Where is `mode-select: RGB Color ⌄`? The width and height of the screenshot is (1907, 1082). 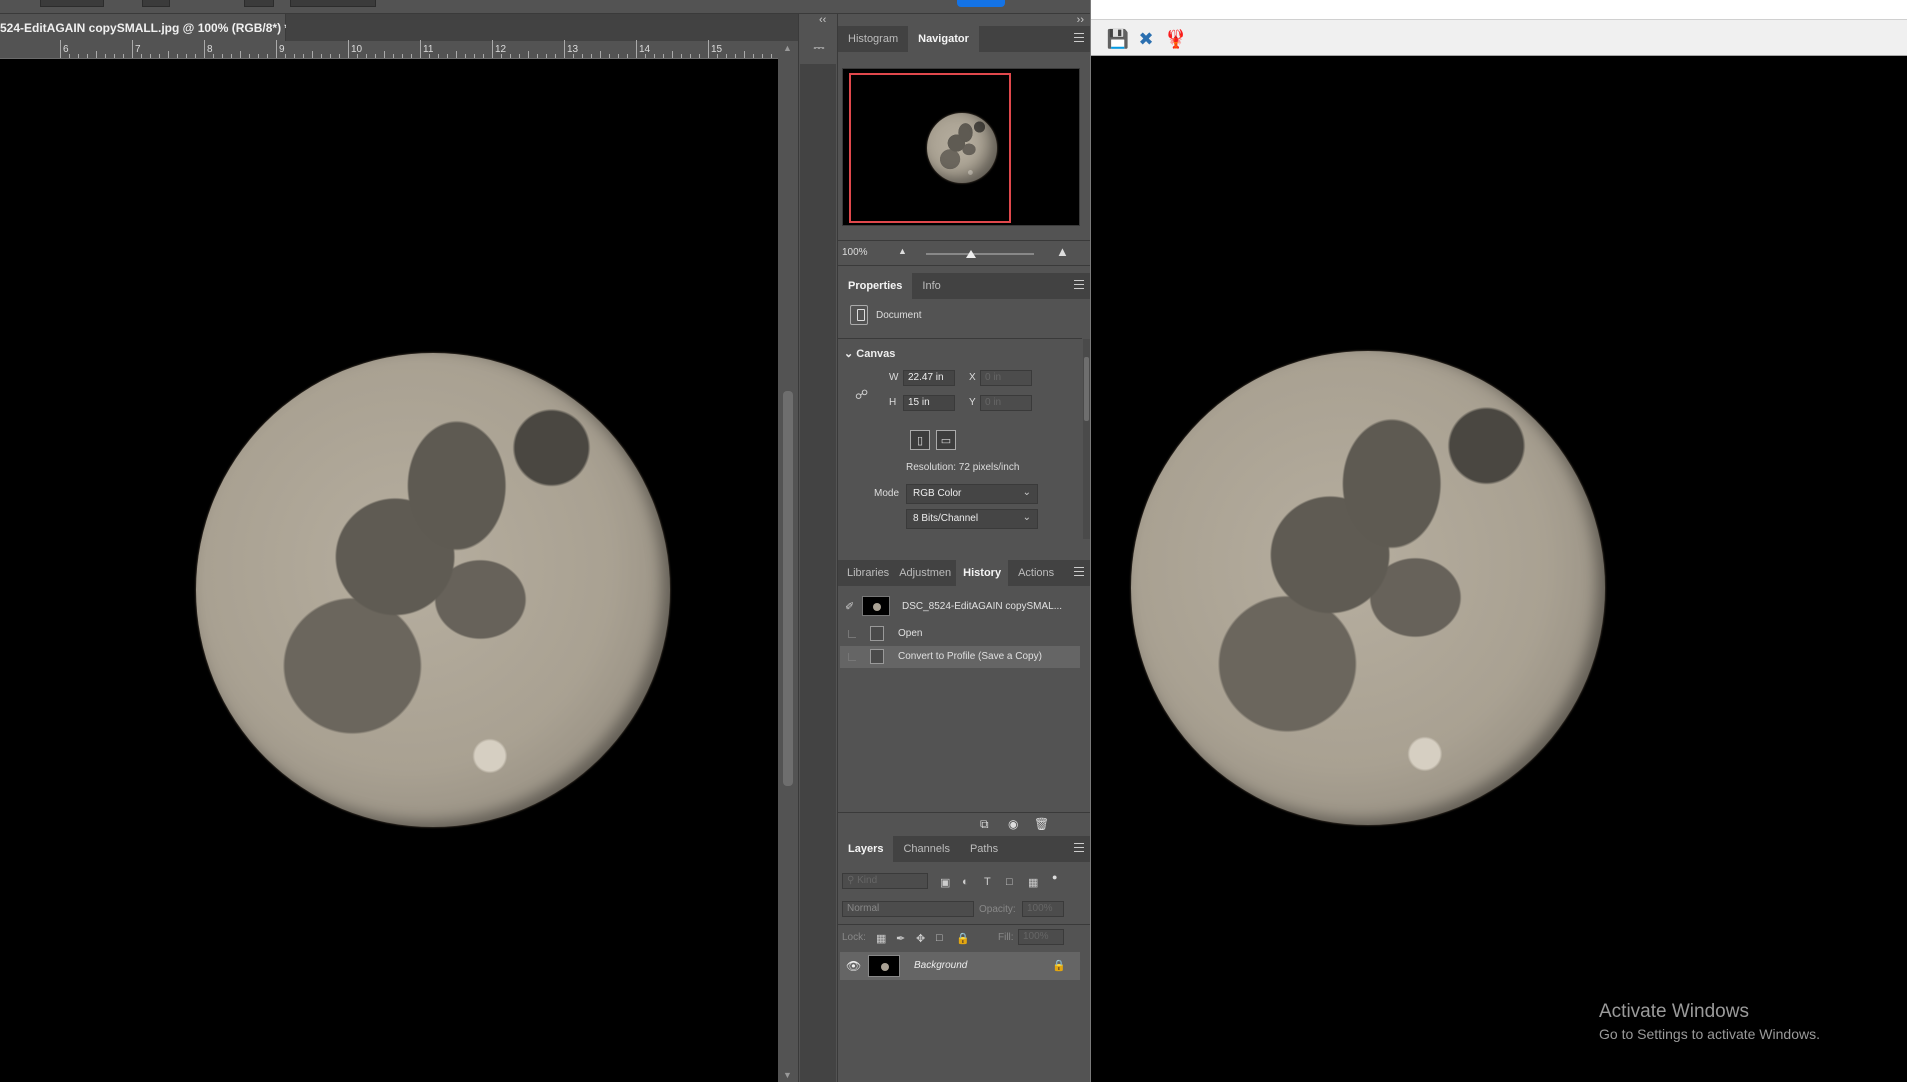
mode-select: RGB Color ⌄ is located at coordinates (972, 494).